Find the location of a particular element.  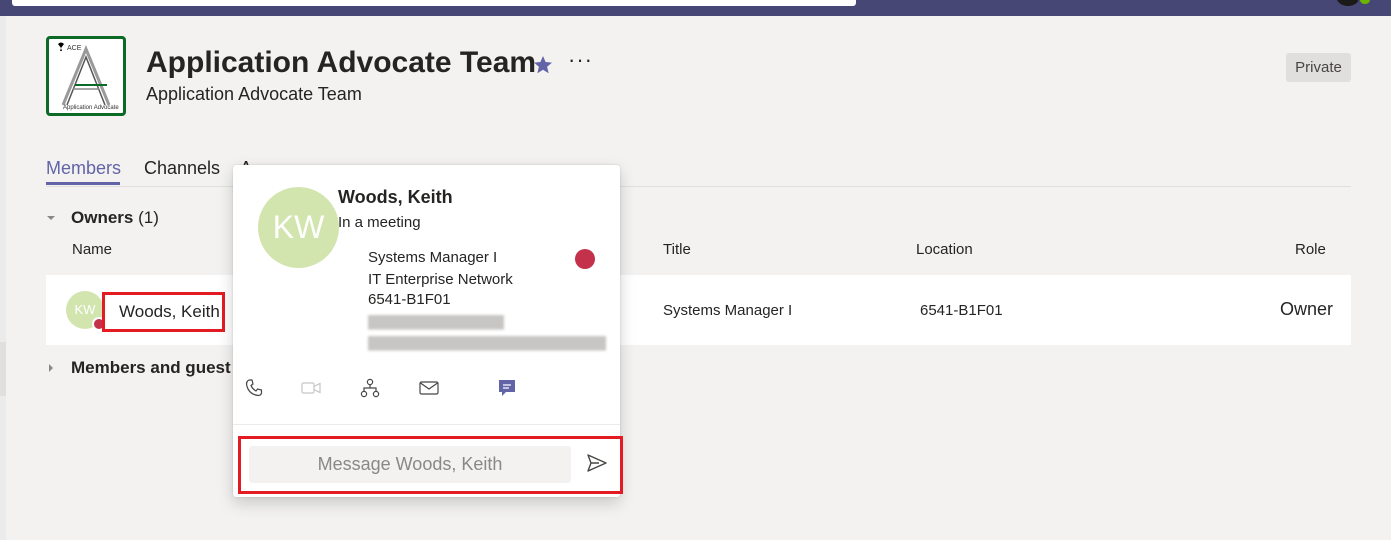

profile-job-title: Systems Manager I is located at coordinates (433, 257).